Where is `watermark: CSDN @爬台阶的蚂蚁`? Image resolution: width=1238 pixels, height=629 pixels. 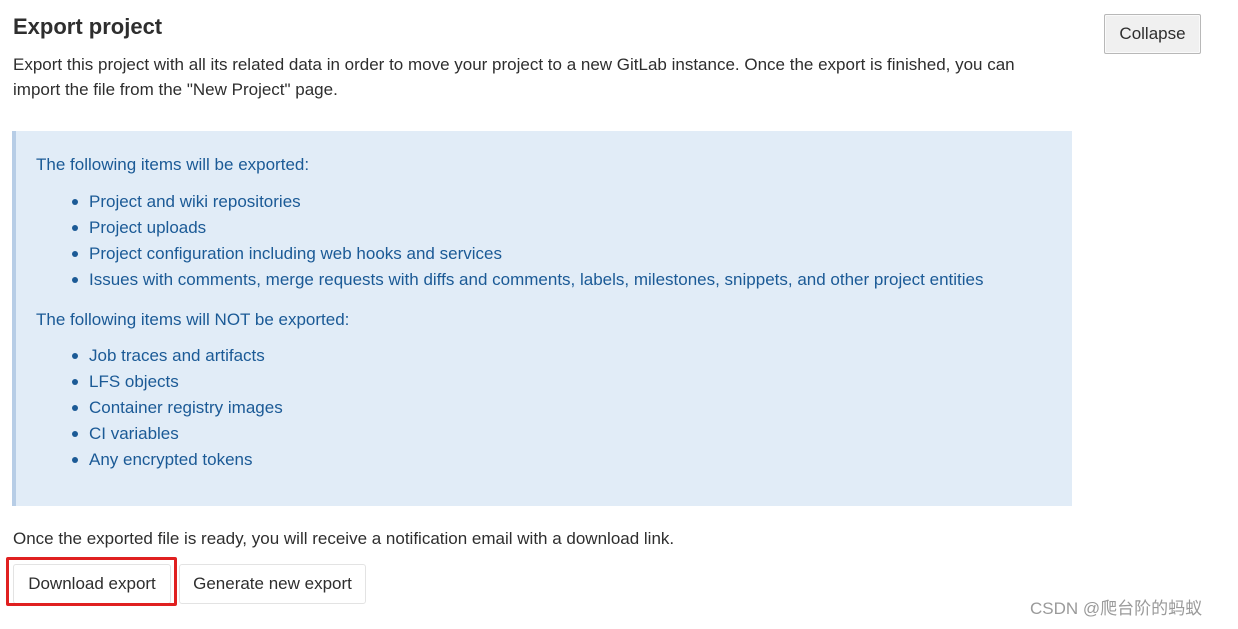 watermark: CSDN @爬台阶的蚂蚁 is located at coordinates (1116, 608).